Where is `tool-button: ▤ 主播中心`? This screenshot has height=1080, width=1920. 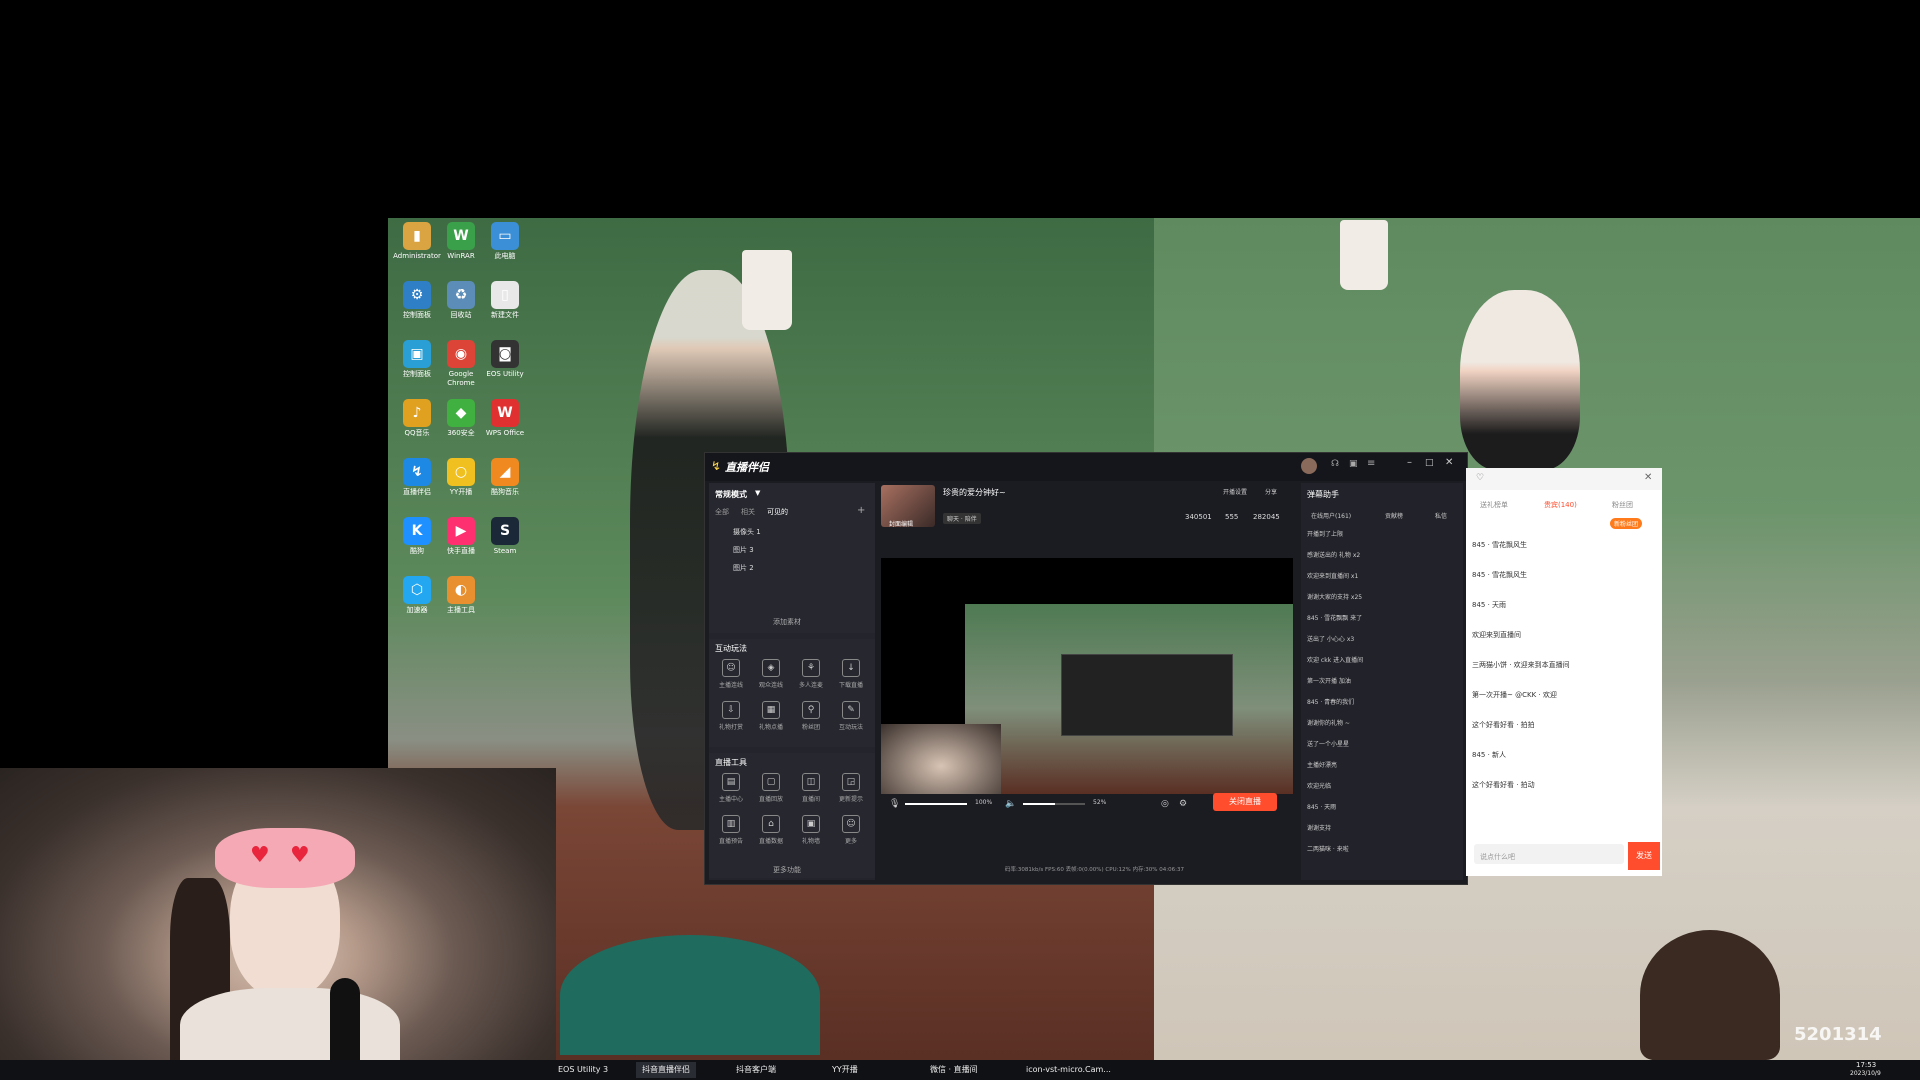
tool-button: ▤ 主播中心 is located at coordinates (731, 788).